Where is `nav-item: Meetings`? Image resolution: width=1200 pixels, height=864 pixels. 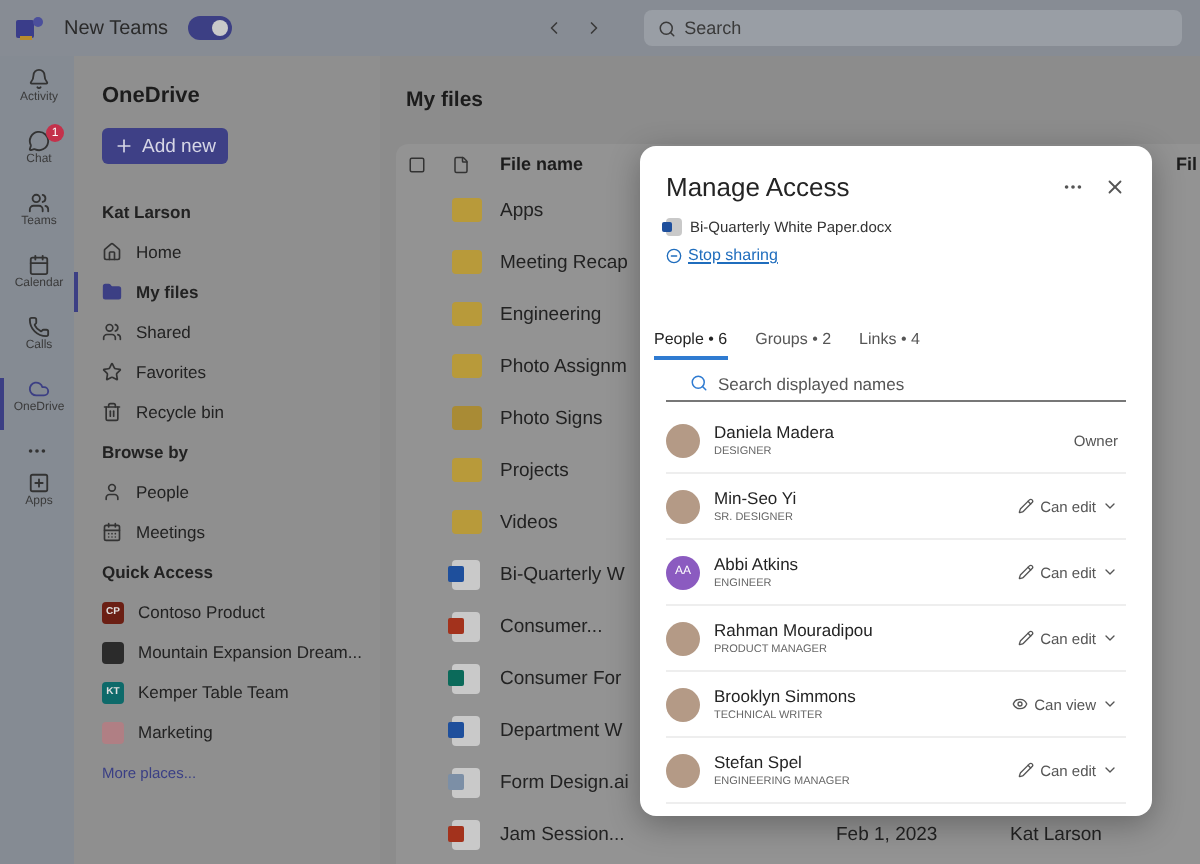
nav-item: Meetings is located at coordinates (241, 532).